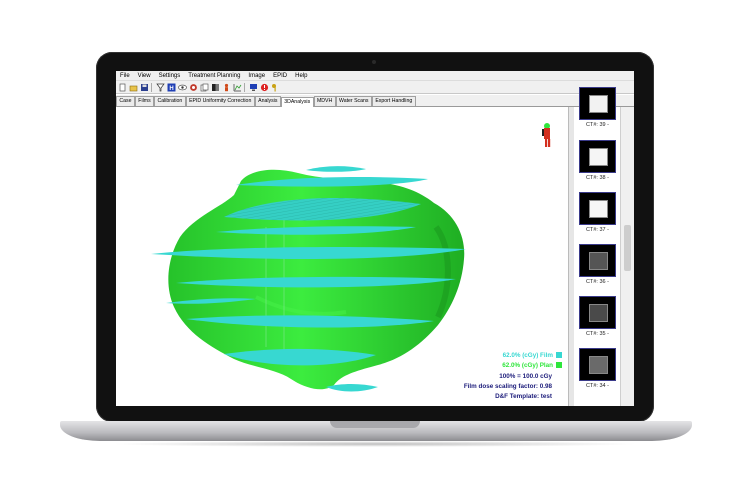 This screenshot has height=500, width=750. I want to click on open-folder-icon, so click(133, 87).